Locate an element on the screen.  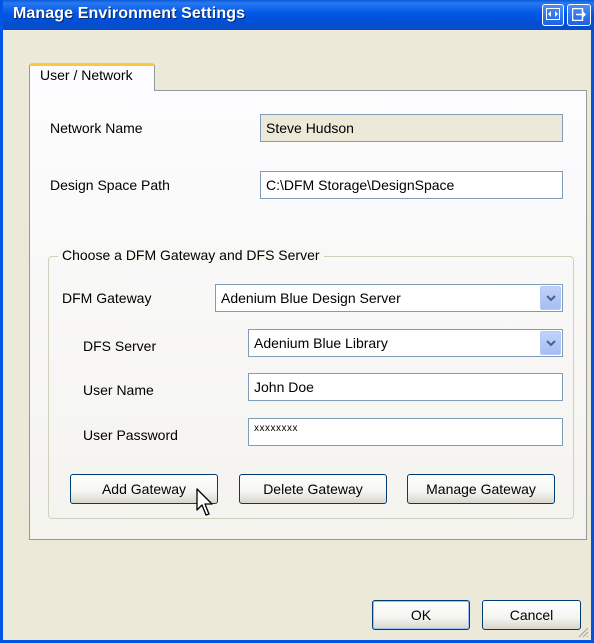
user-password-value: xxxxxxxx is located at coordinates (276, 428).